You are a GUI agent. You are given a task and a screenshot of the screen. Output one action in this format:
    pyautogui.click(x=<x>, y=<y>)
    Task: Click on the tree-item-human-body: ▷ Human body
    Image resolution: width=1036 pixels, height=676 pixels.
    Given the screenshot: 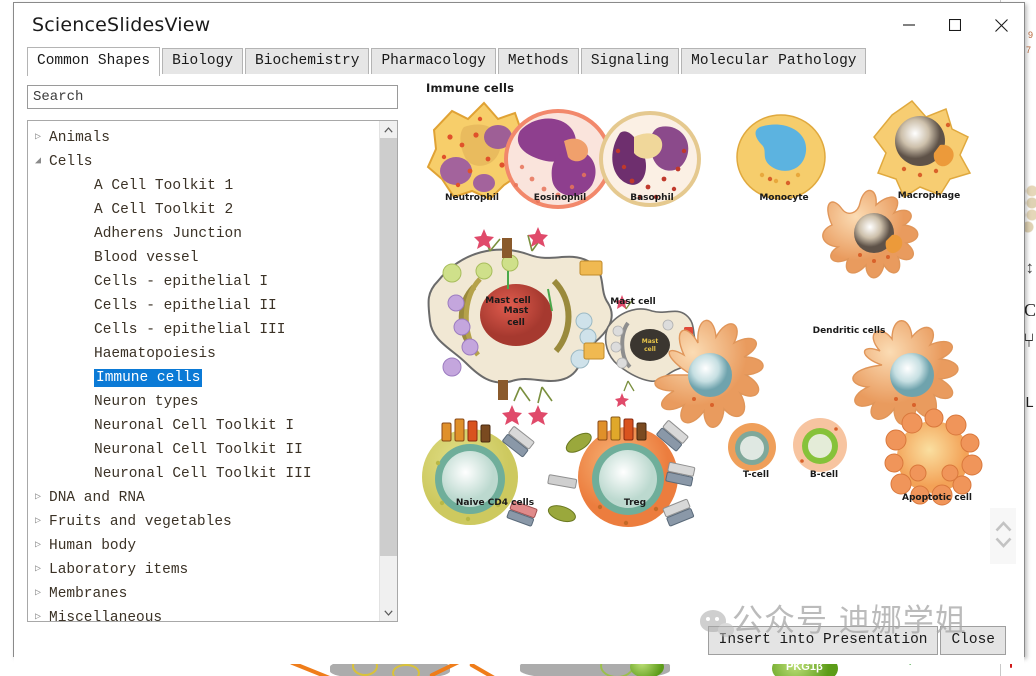 What is the action you would take?
    pyautogui.click(x=203, y=546)
    